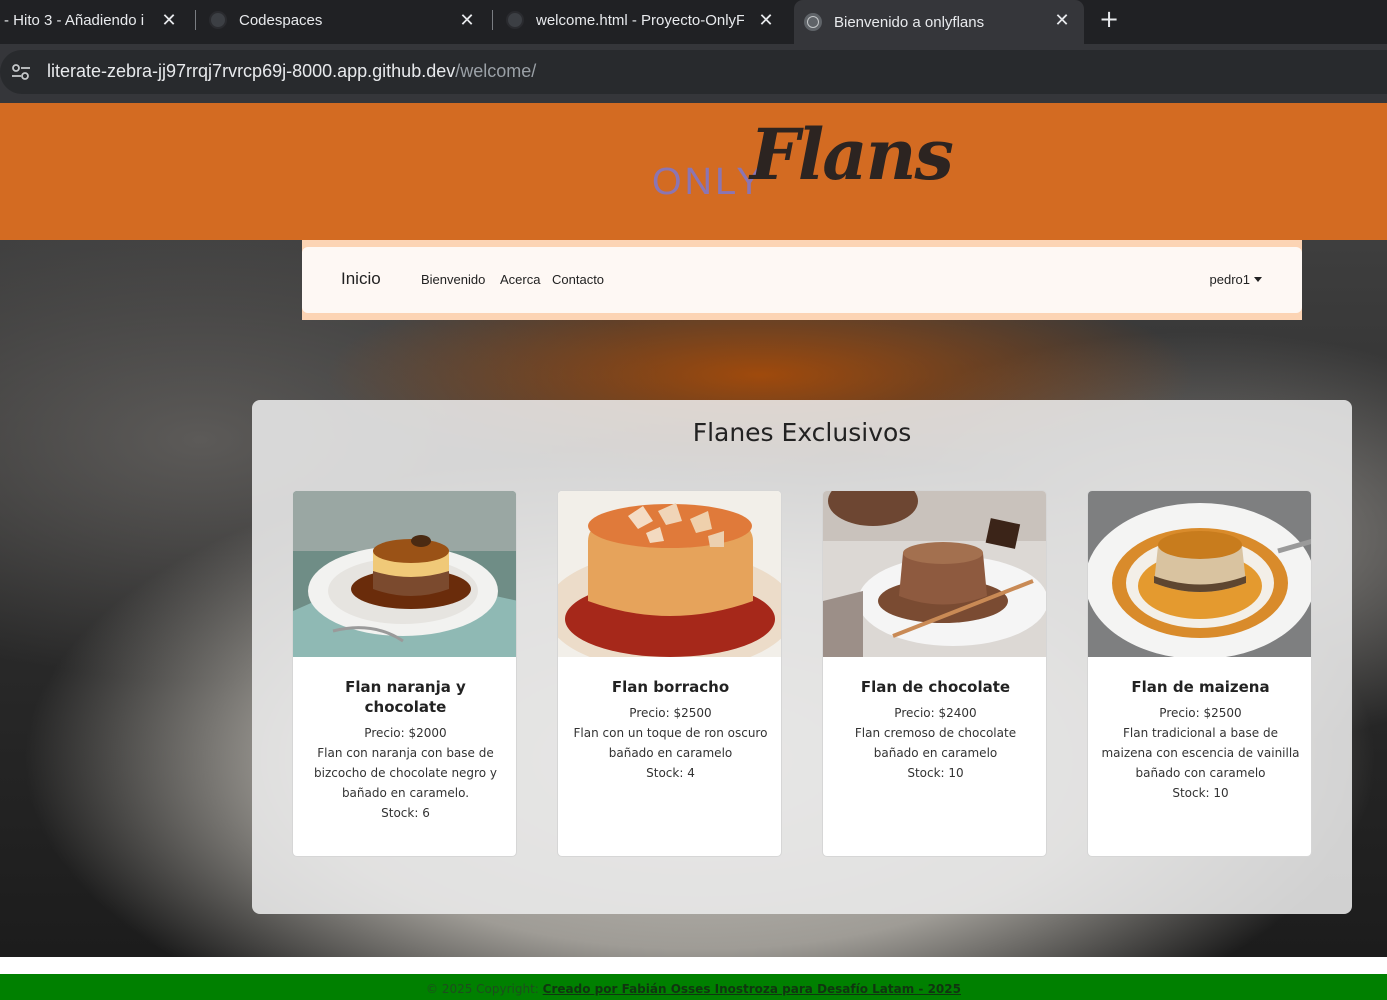 The image size is (1387, 1000). I want to click on site-header: ONLY Flans, so click(693, 171).